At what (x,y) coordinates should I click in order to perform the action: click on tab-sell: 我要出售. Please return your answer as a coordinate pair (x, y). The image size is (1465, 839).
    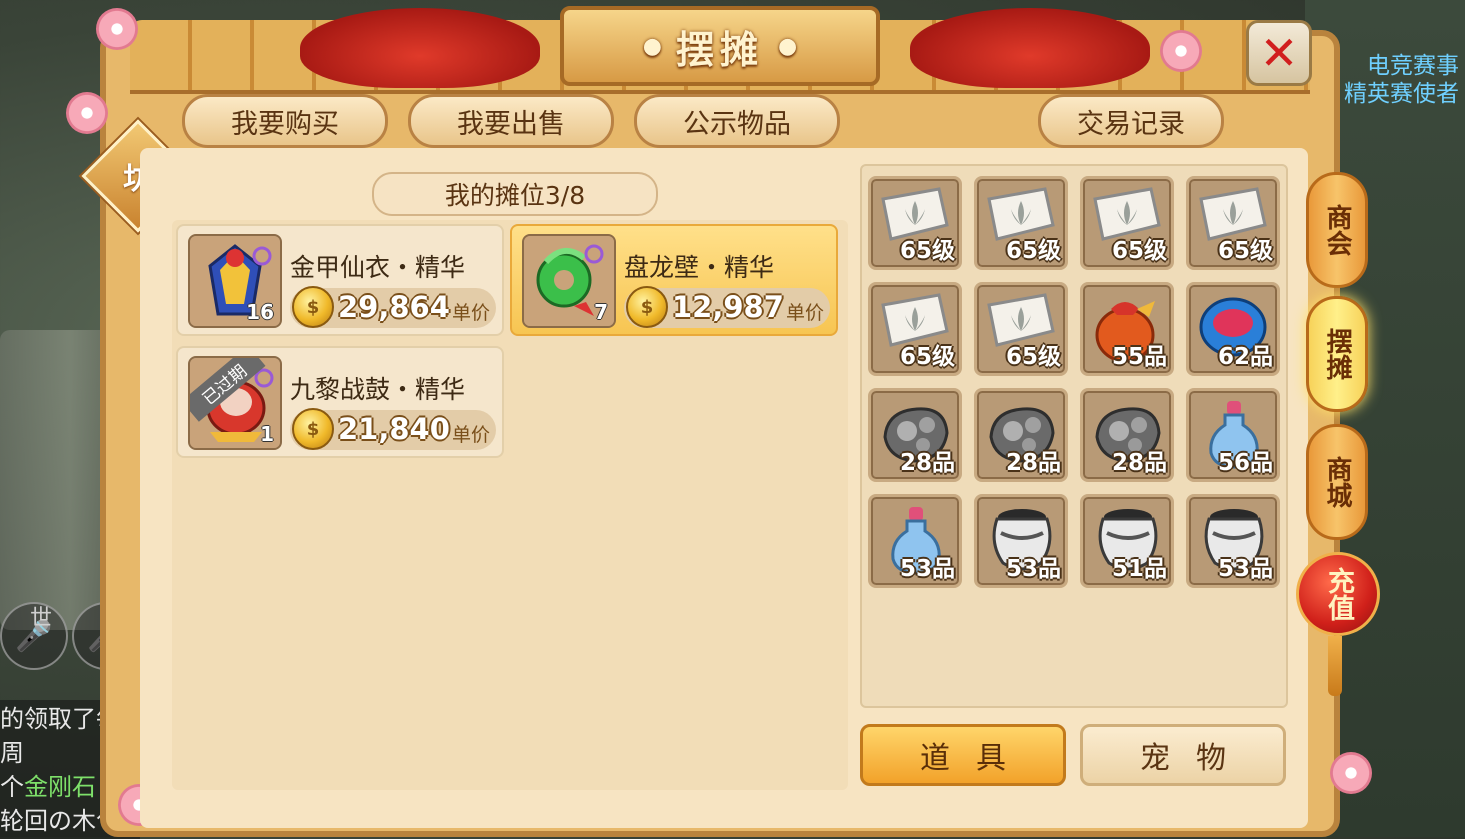
    Looking at the image, I should click on (511, 121).